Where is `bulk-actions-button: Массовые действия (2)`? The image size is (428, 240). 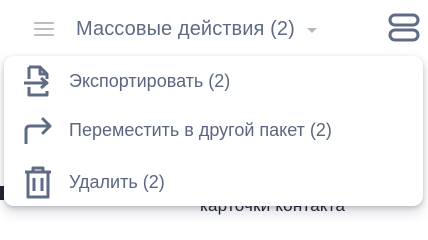
bulk-actions-button: Массовые действия (2) is located at coordinates (175, 29).